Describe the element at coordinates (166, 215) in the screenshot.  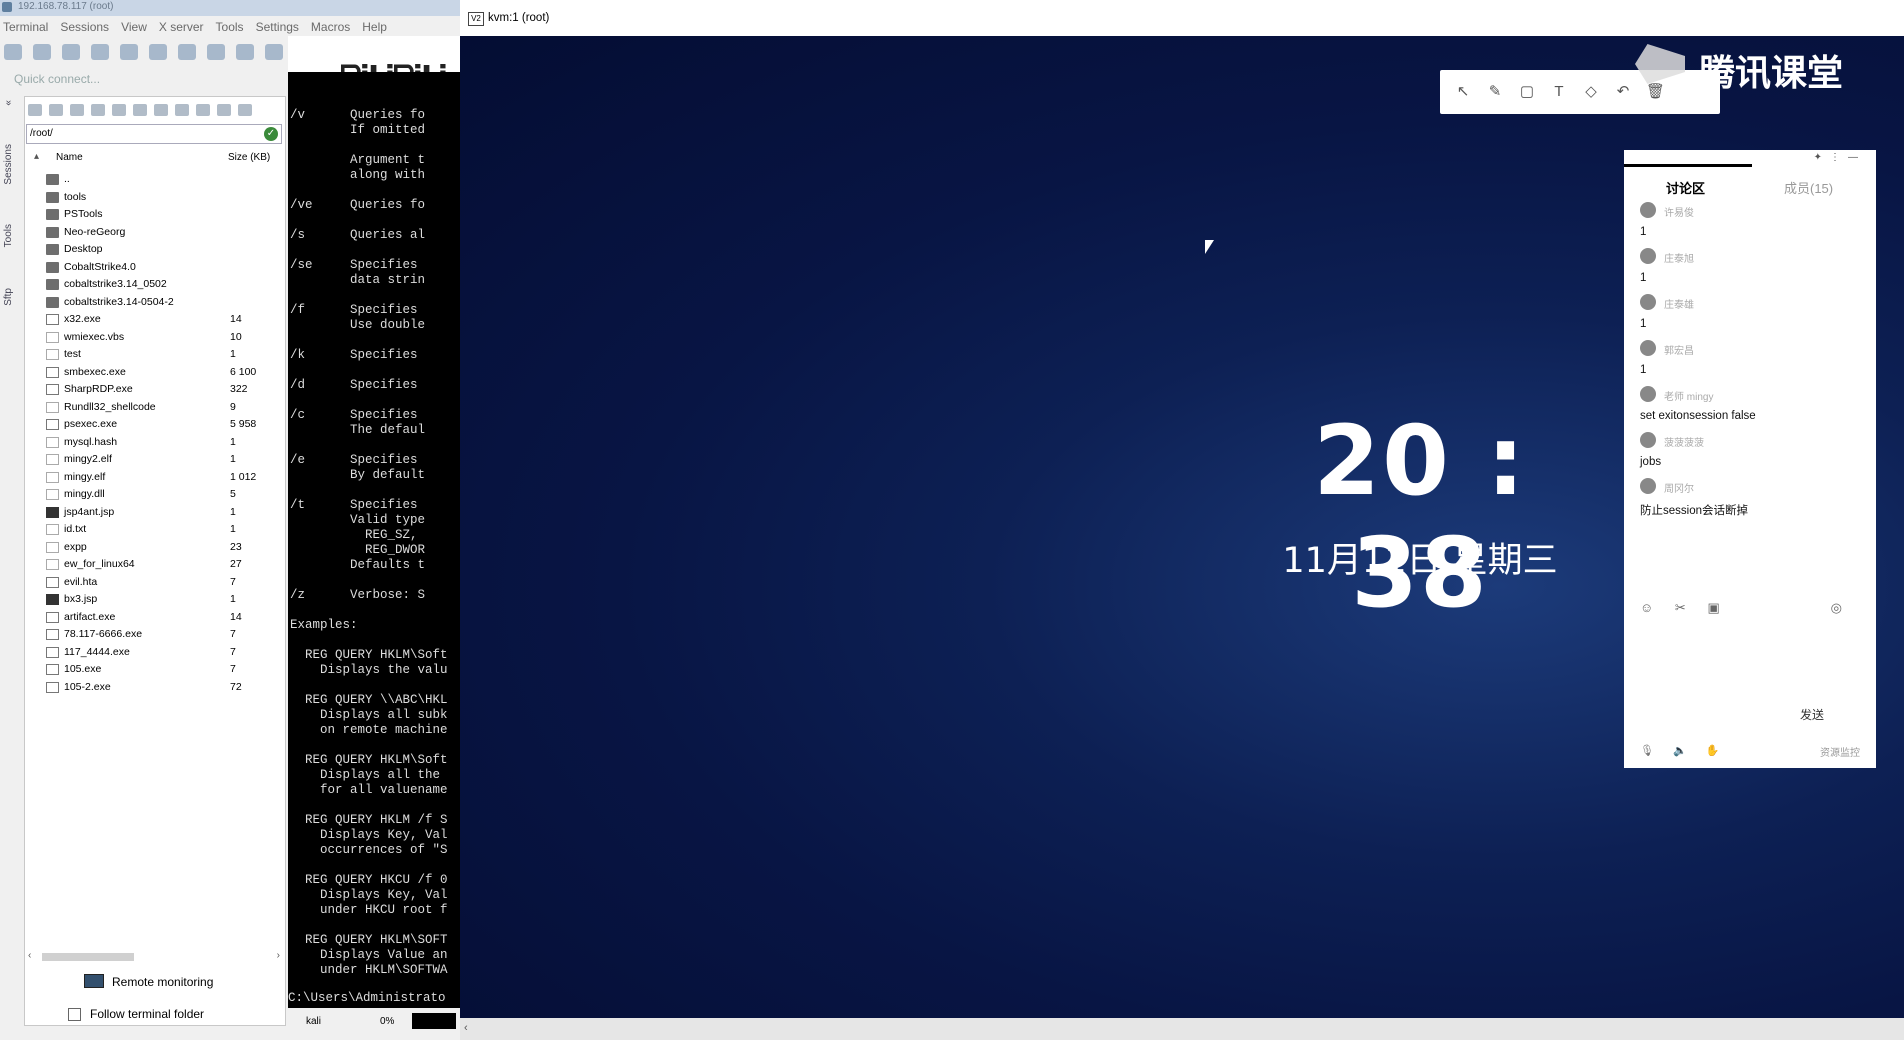
I see `file-row: PSTools` at that location.